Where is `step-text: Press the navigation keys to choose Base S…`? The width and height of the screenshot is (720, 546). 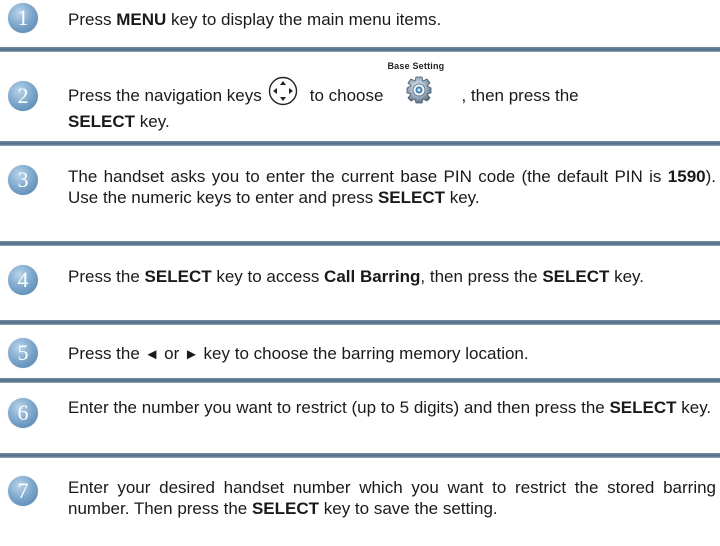
step-text: Press the navigation keys to choose Base S… is located at coordinates (392, 96).